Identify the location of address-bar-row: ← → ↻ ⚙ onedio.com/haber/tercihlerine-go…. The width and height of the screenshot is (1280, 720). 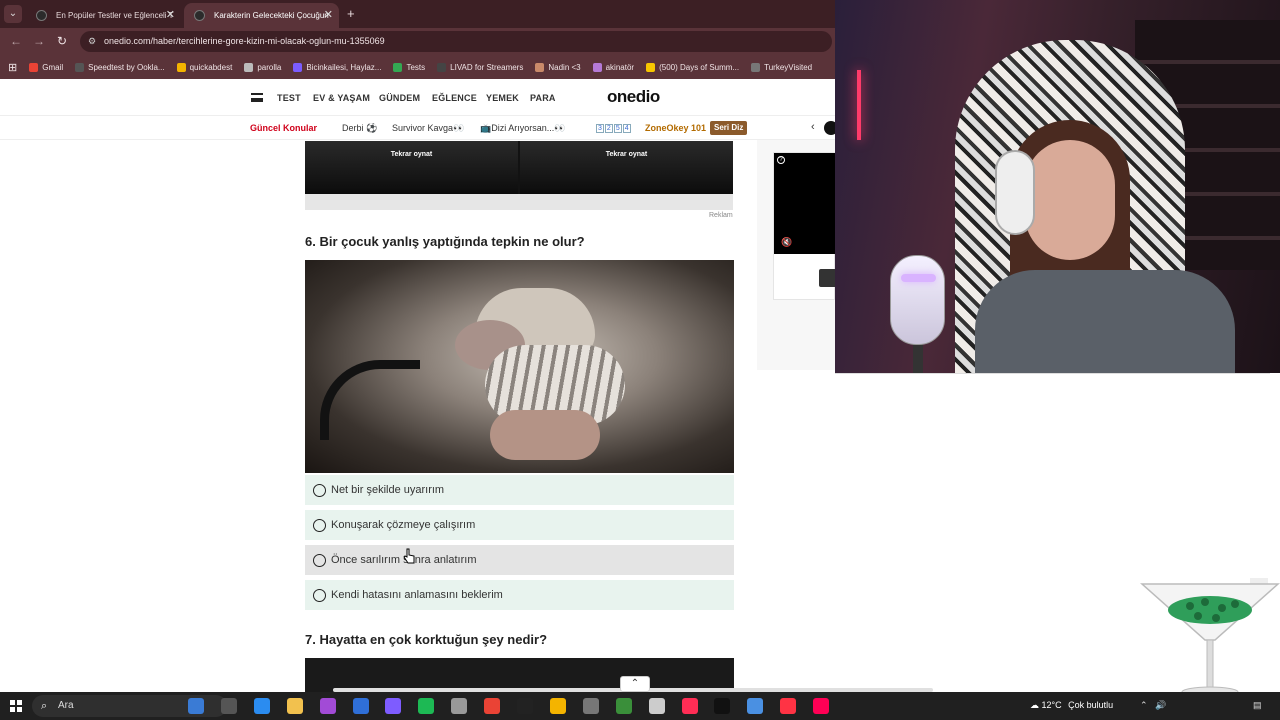
(417, 41).